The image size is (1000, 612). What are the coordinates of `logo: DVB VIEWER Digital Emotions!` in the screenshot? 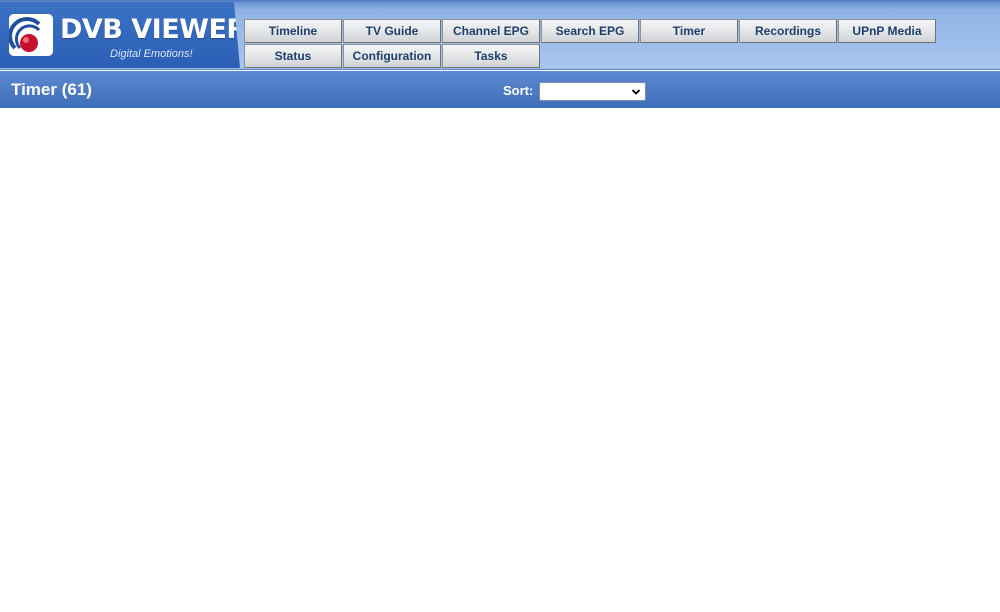 It's located at (120, 35).